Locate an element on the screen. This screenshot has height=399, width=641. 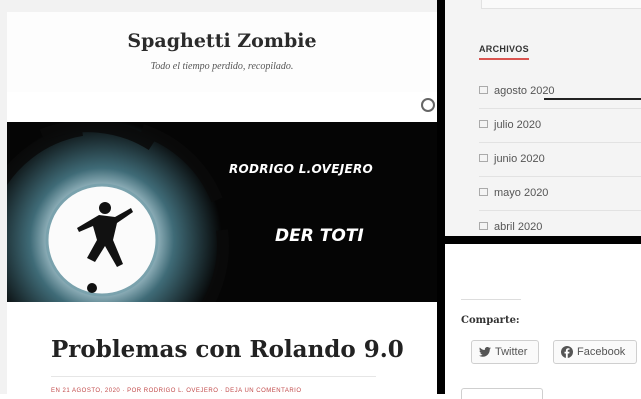
search-bar is located at coordinates (222, 107).